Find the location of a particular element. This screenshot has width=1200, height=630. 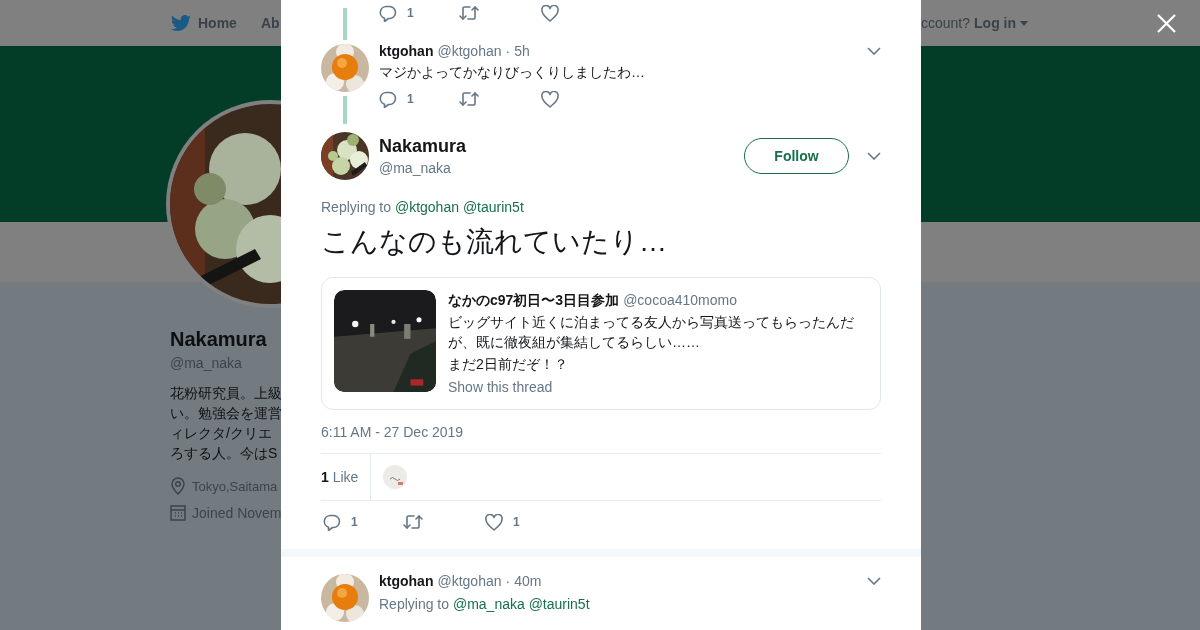

author-handle: @ma_naka is located at coordinates (423, 168).